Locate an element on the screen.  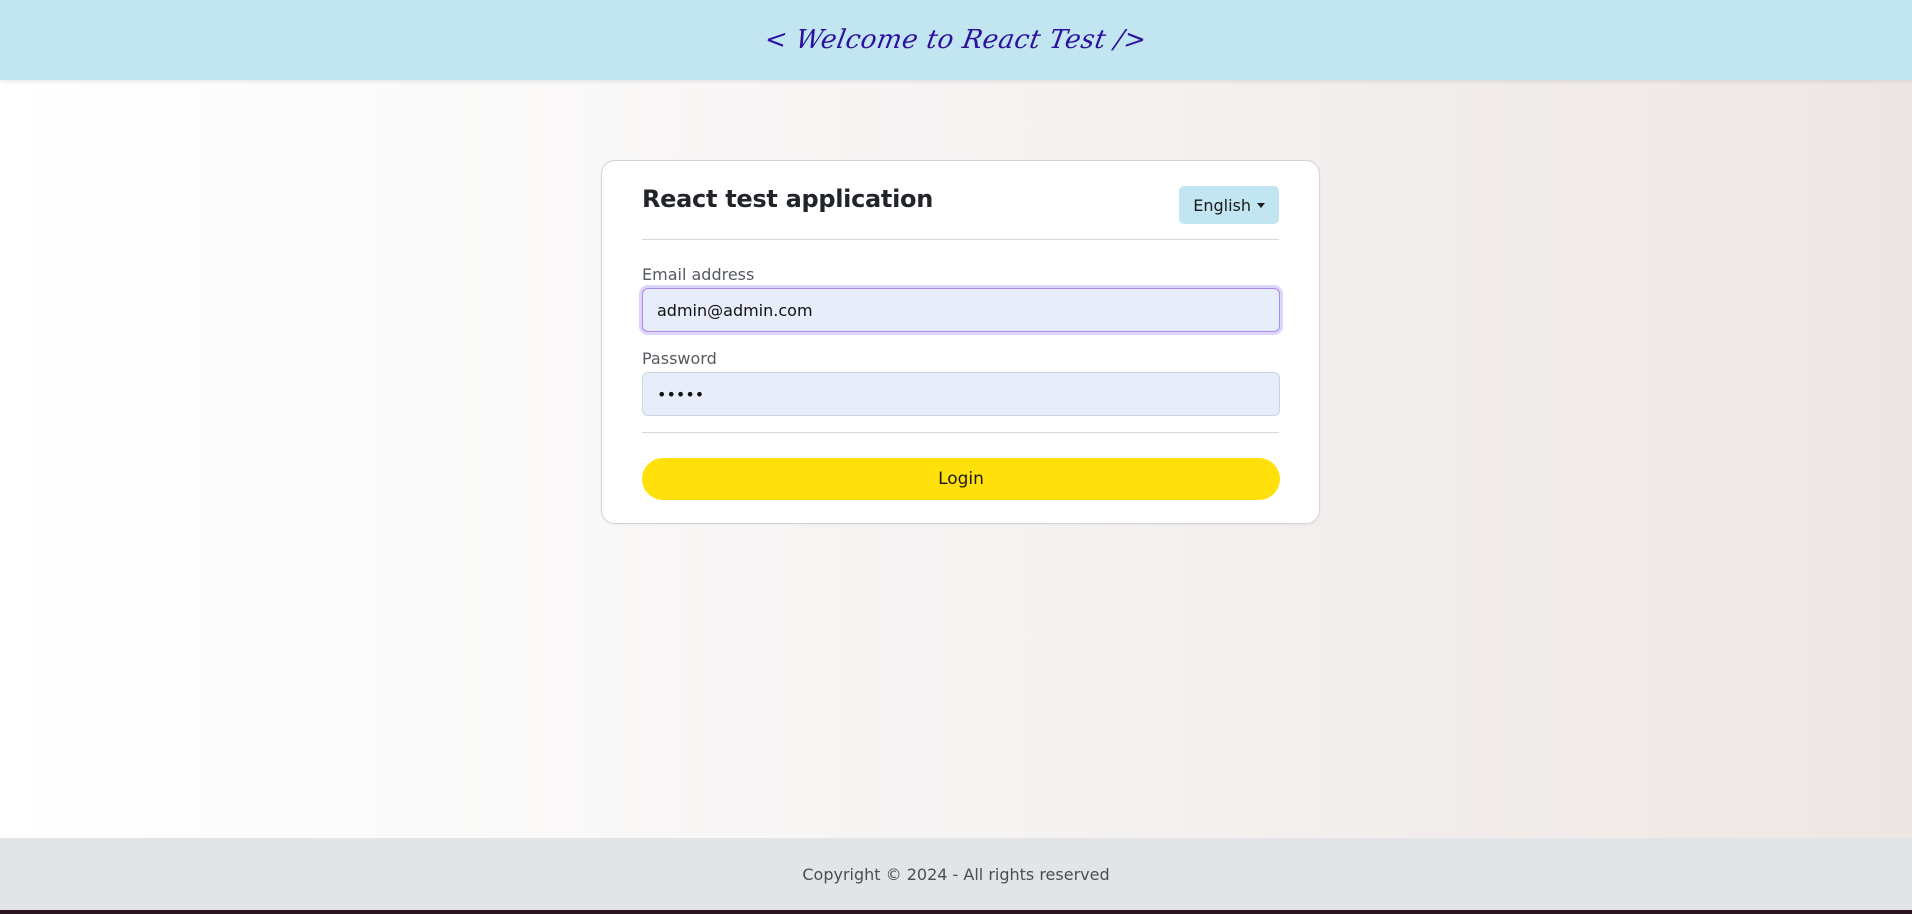
page-footer: Copyright © 2024 - All rights reserved is located at coordinates (956, 874).